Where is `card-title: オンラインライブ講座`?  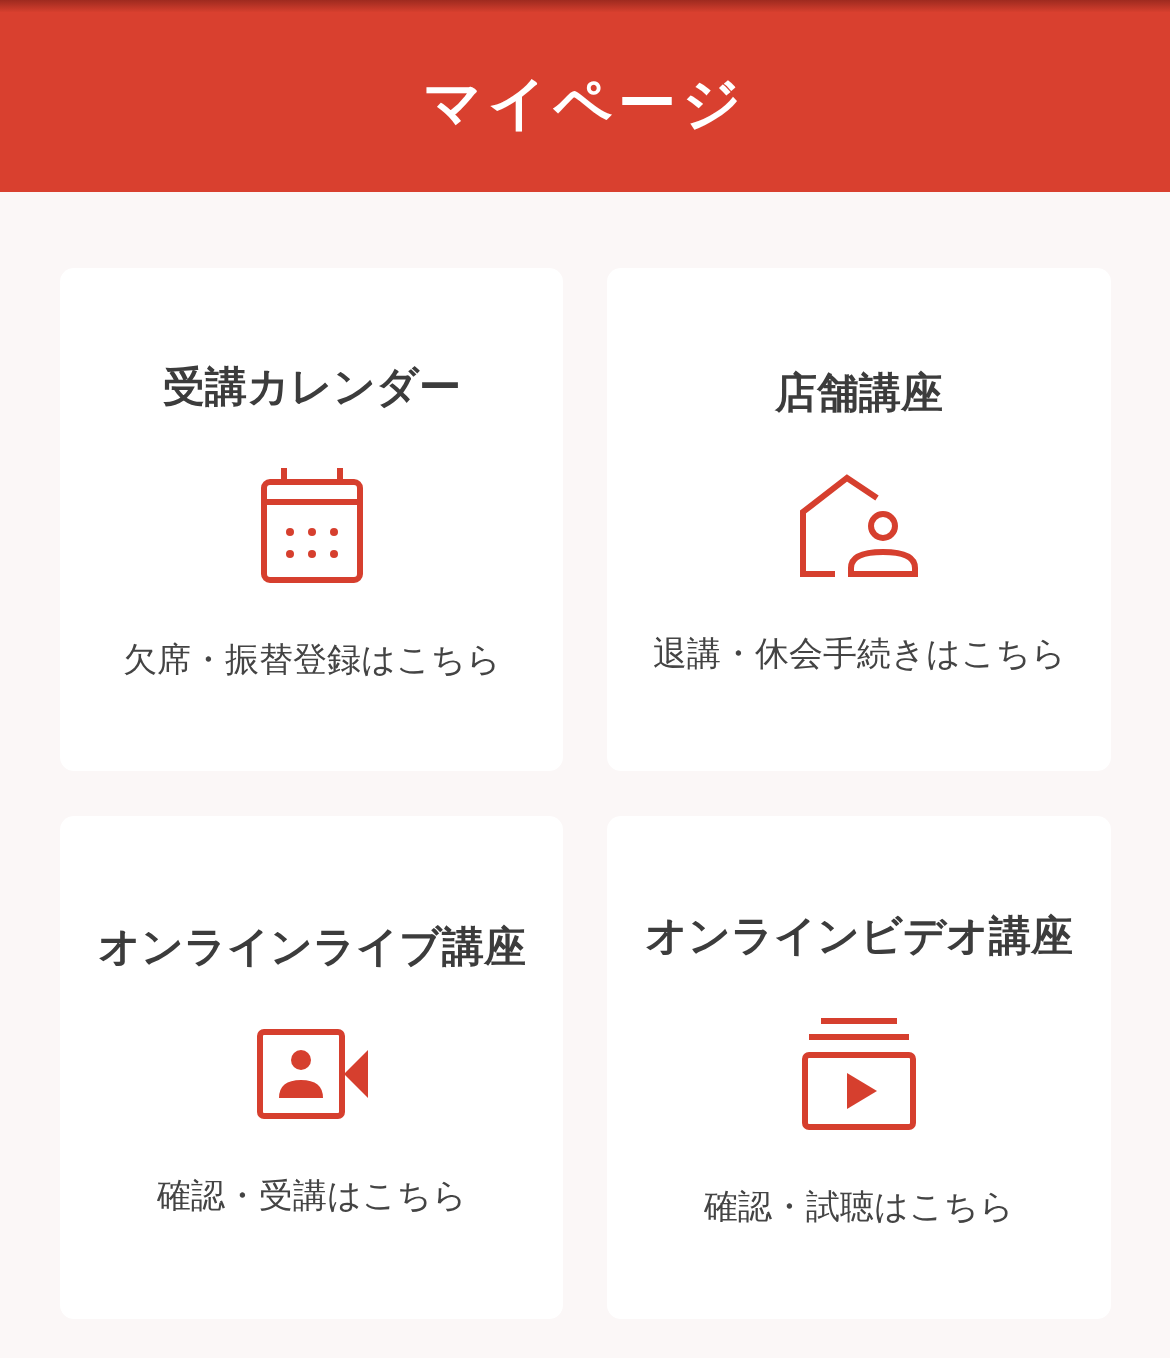
card-title: オンラインライブ講座 is located at coordinates (311, 946).